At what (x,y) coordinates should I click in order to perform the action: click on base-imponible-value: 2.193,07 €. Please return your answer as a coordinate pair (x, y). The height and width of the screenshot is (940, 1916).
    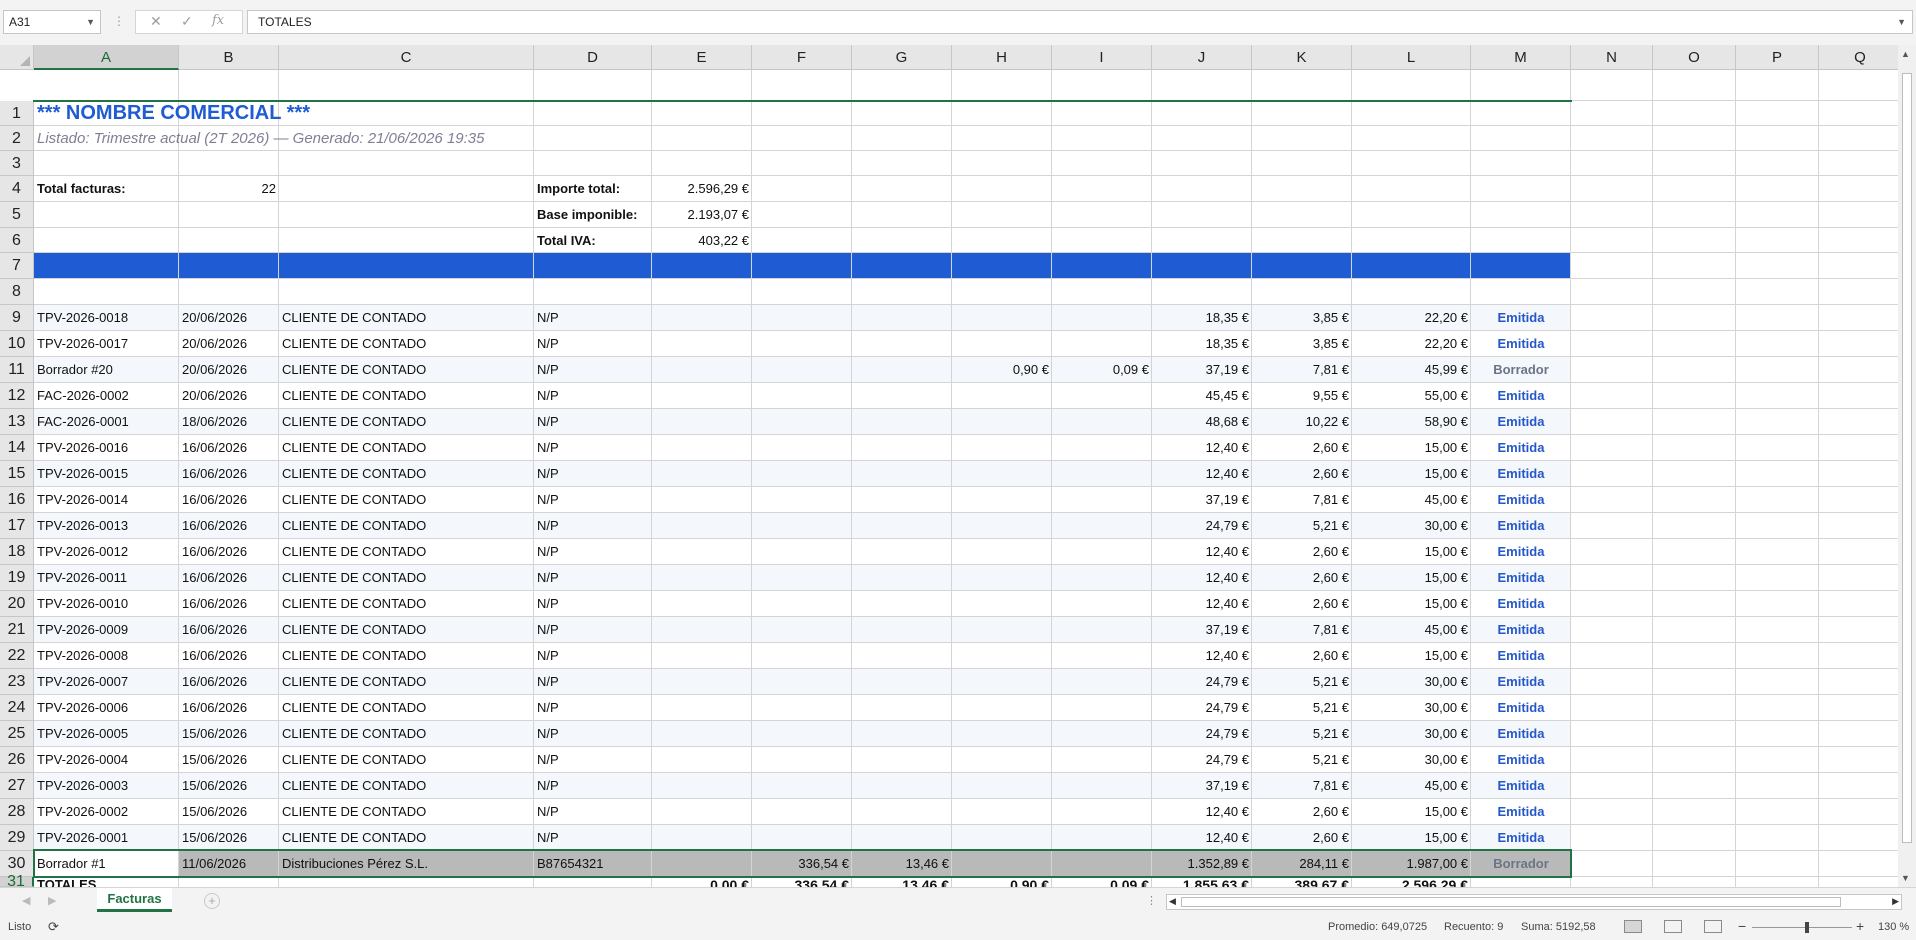
    Looking at the image, I should click on (702, 215).